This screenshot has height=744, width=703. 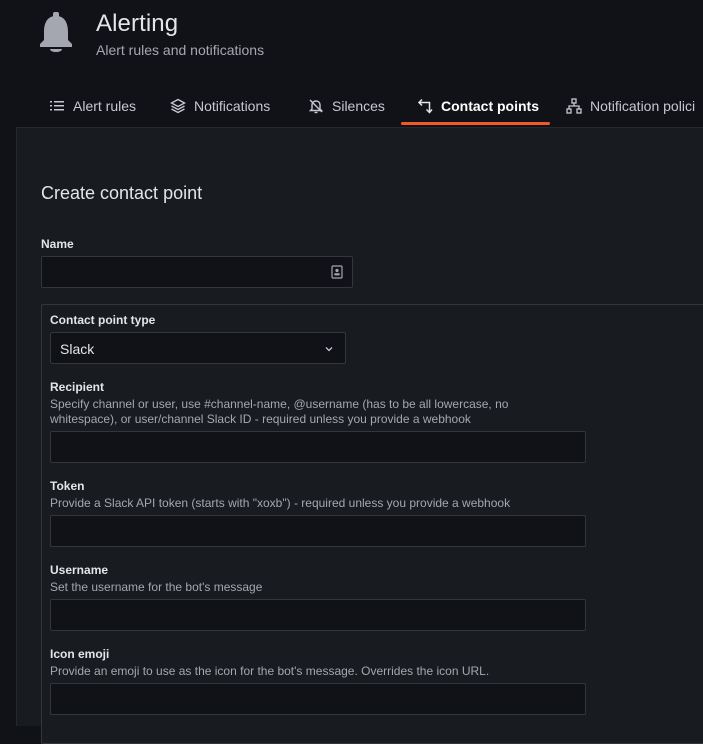 What do you see at coordinates (137, 23) in the screenshot?
I see `page-title: Alerting` at bounding box center [137, 23].